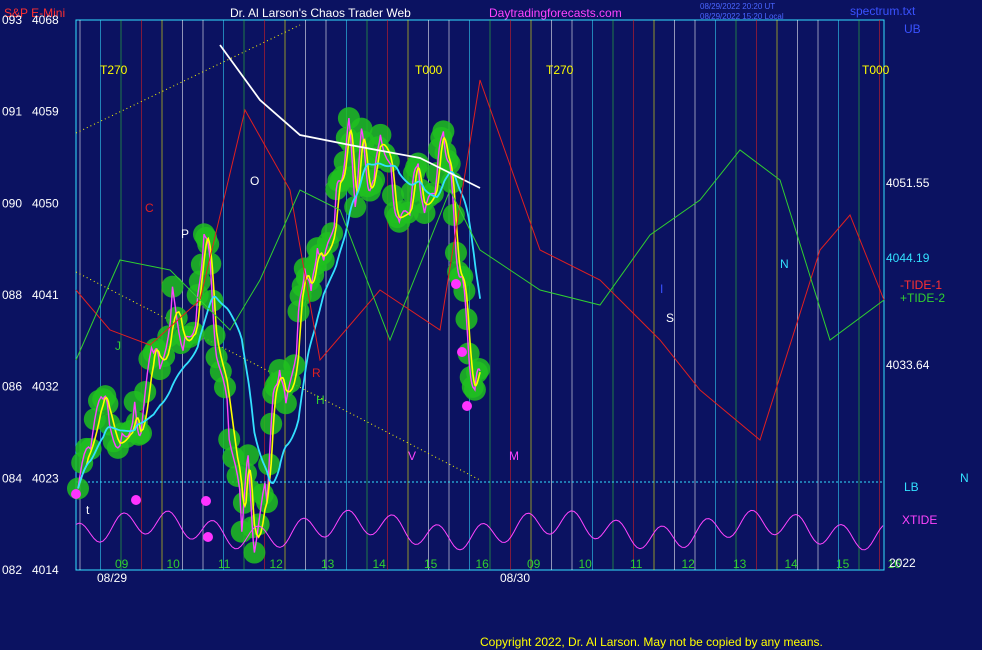 This screenshot has width=982, height=650. Describe the element at coordinates (12, 203) in the screenshot. I see `y-tick-prefix: 090` at that location.